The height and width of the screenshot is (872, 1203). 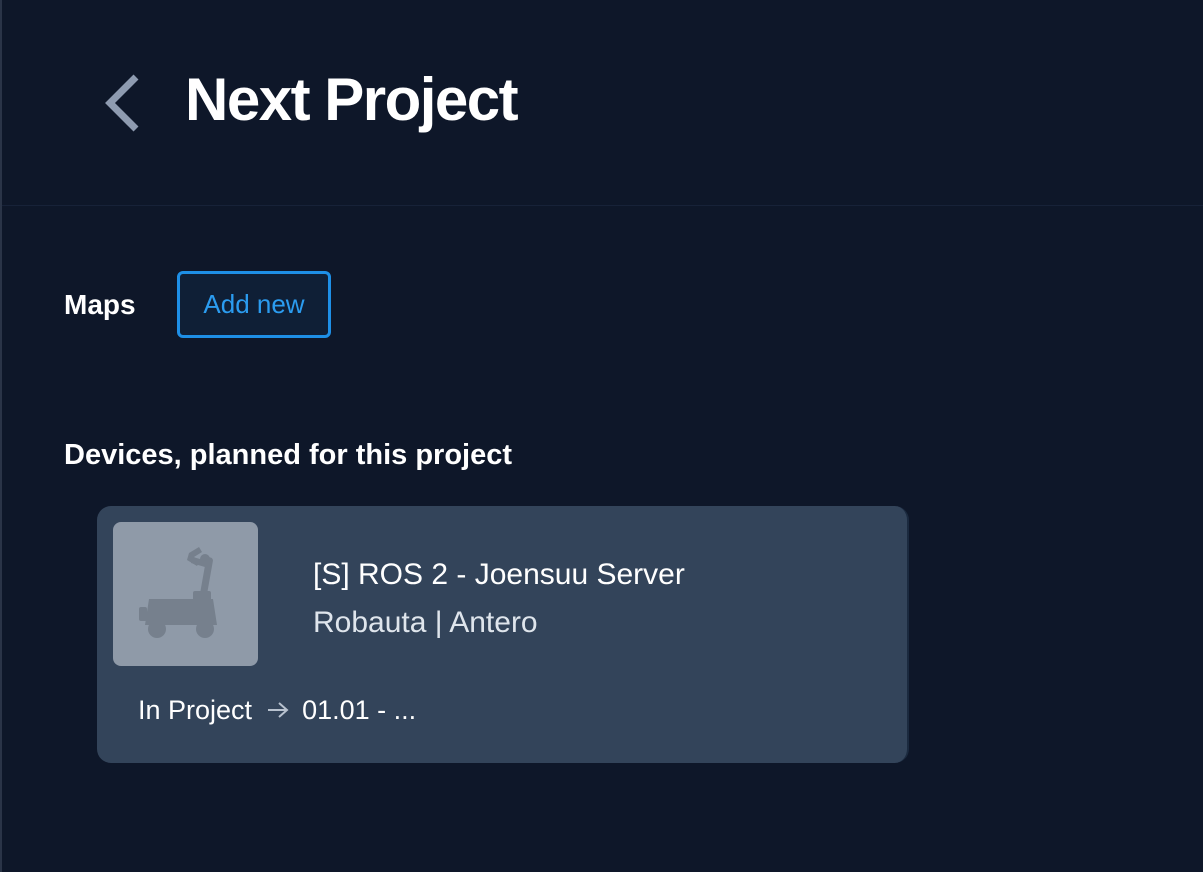 I want to click on robot-vehicle-icon, so click(x=177, y=592).